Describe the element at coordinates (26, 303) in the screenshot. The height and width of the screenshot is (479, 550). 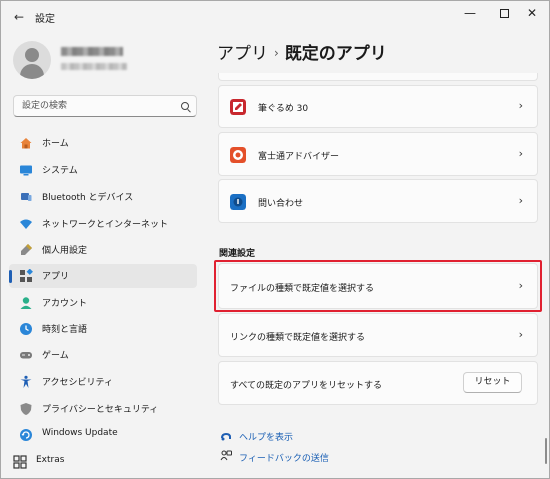
I see `account-icon` at that location.